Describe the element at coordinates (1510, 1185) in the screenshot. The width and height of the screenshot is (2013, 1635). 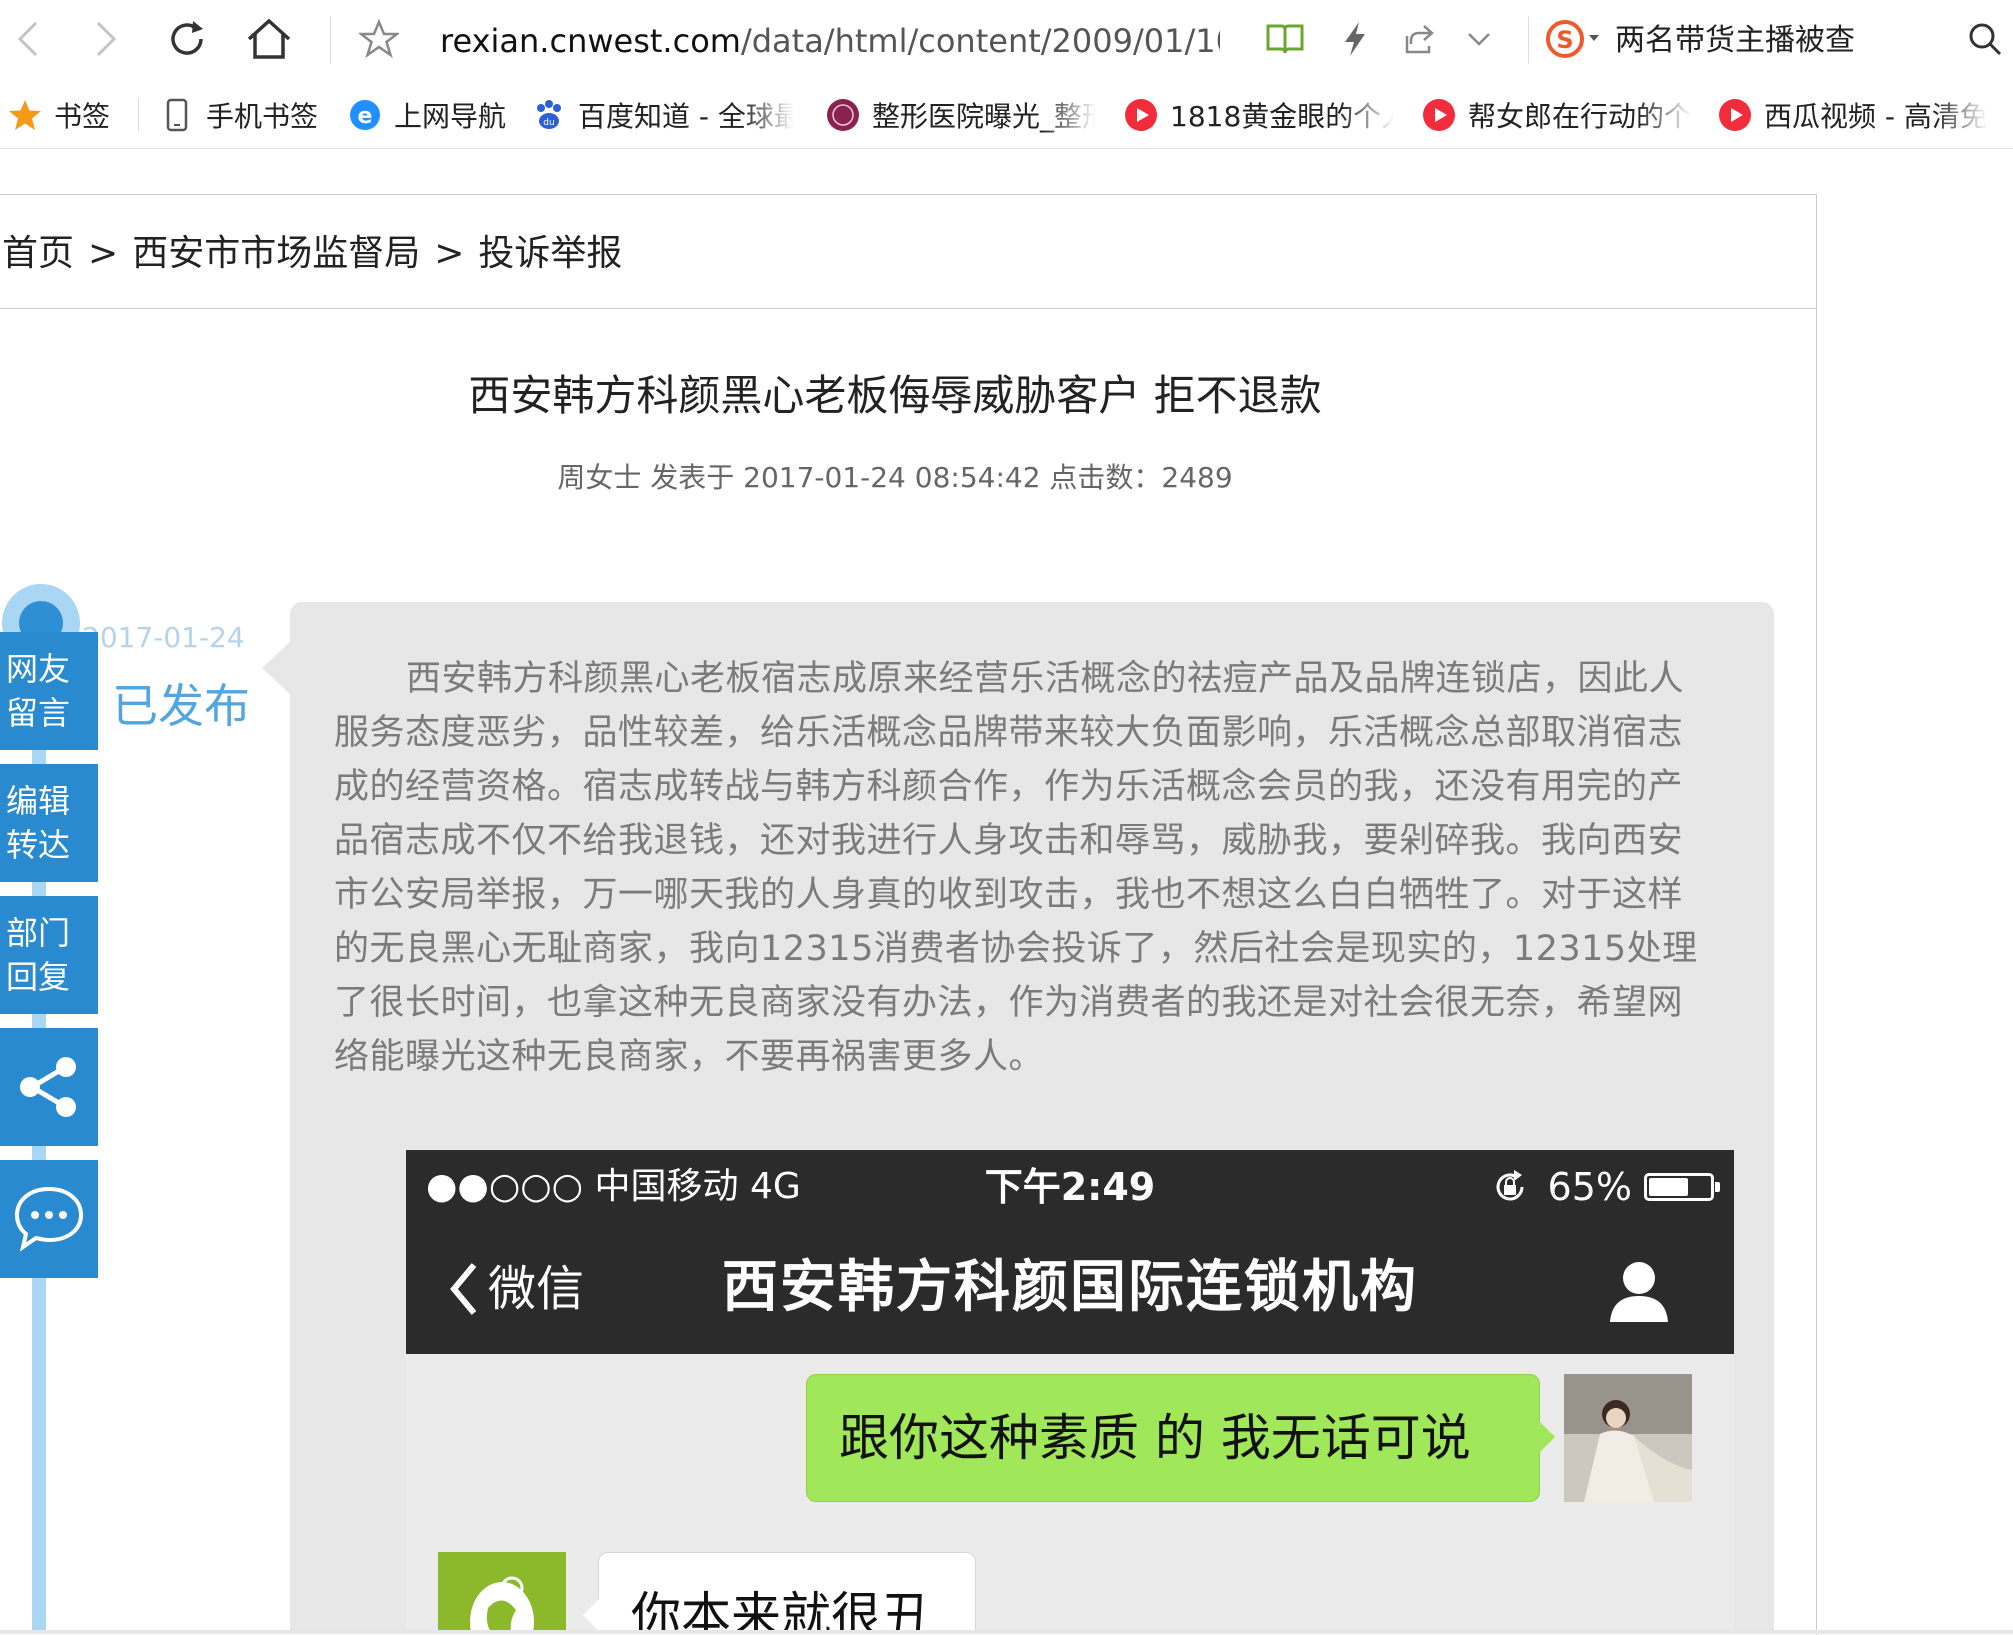
I see `rotation-lock-icon` at that location.